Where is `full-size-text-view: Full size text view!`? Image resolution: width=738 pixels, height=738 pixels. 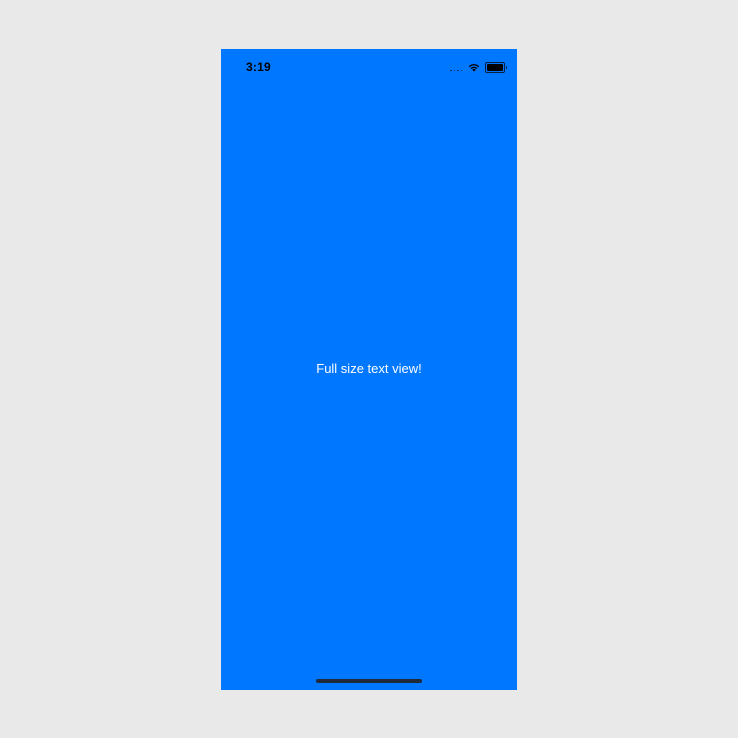 full-size-text-view: Full size text view! is located at coordinates (369, 368).